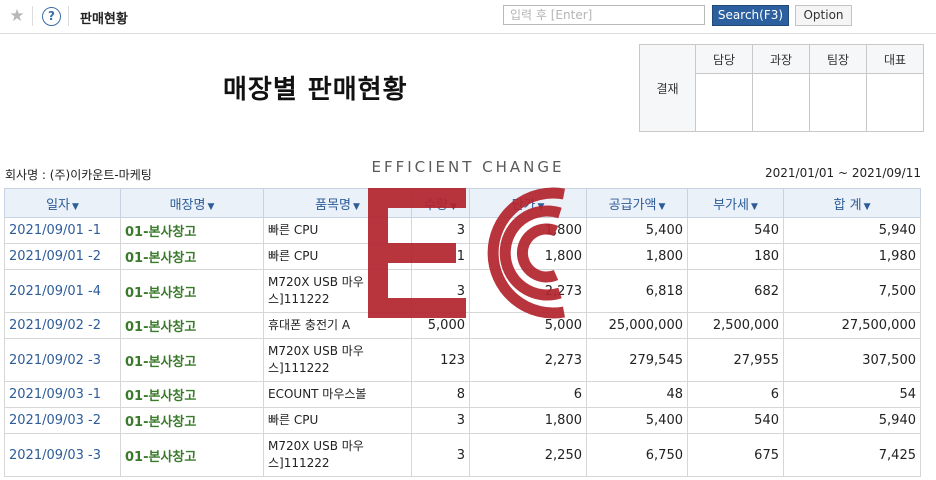 This screenshot has width=936, height=480. Describe the element at coordinates (637, 394) in the screenshot. I see `supply-amount: 48` at that location.